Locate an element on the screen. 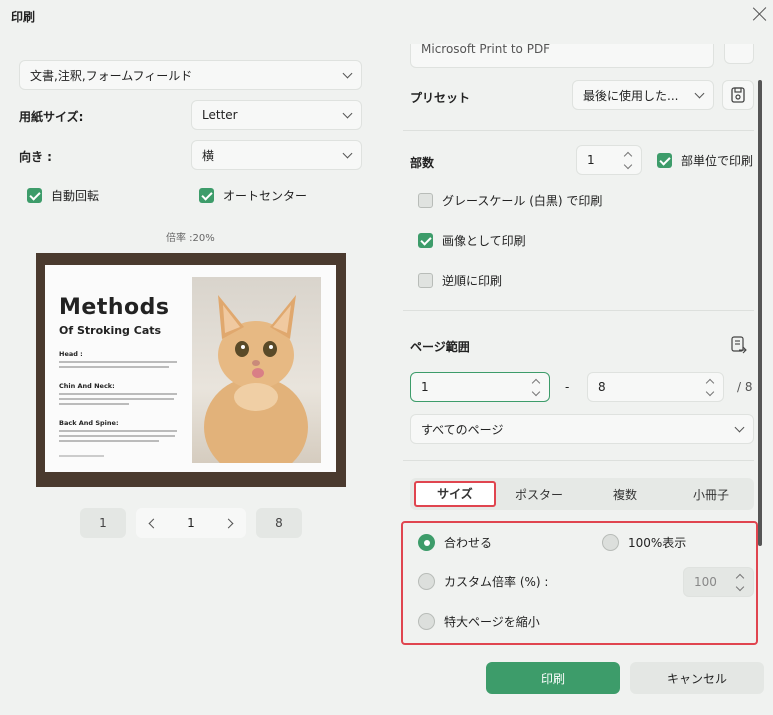 Image resolution: width=773 pixels, height=715 pixels. shrink-label: 特大ページを縮小 is located at coordinates (492, 622).